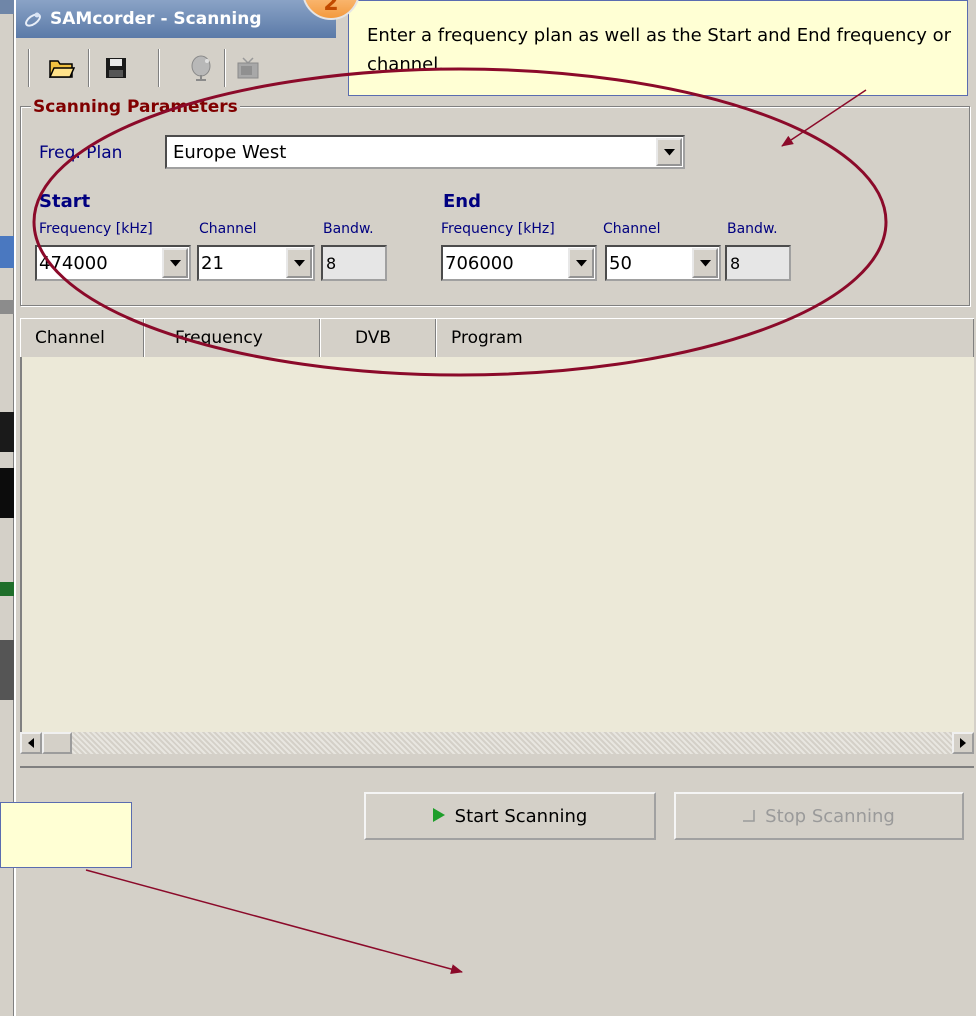 Image resolution: width=976 pixels, height=1016 pixels. I want to click on start-channel-select: 21, so click(256, 263).